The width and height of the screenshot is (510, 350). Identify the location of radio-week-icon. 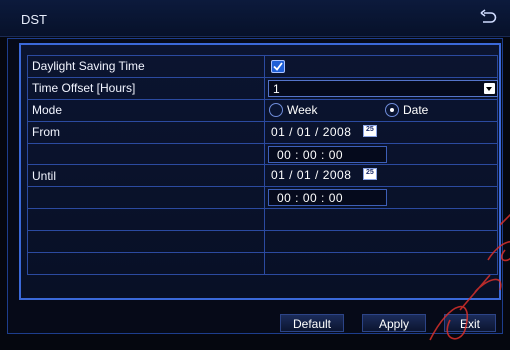
(276, 109).